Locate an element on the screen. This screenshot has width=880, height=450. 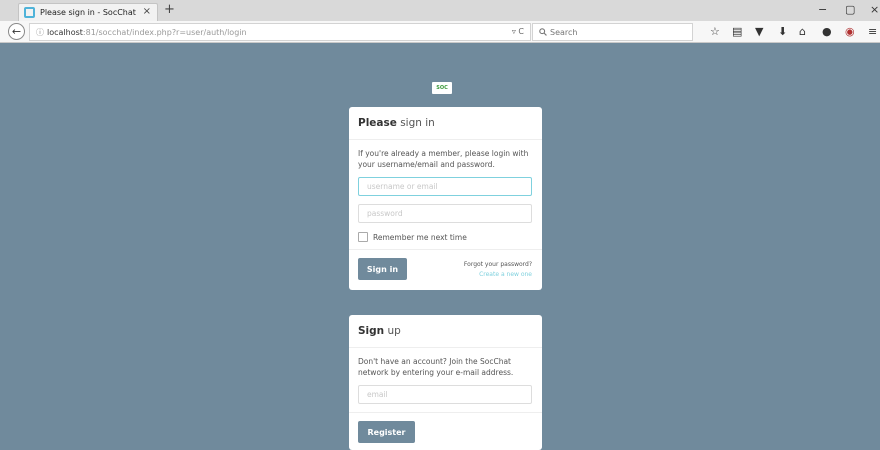
site-info-icon: ⓘ is located at coordinates (40, 32).